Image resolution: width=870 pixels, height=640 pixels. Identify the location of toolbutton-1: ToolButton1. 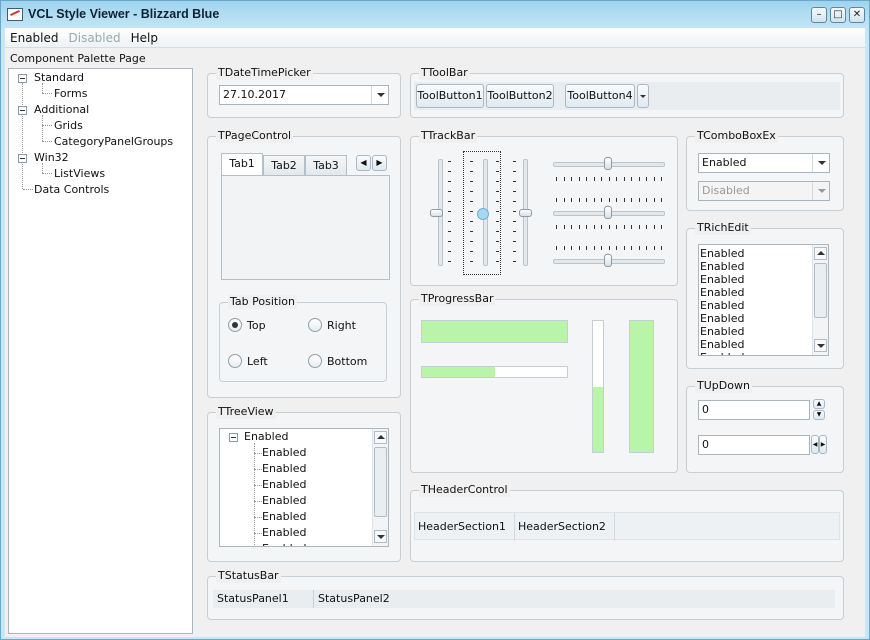
(450, 96).